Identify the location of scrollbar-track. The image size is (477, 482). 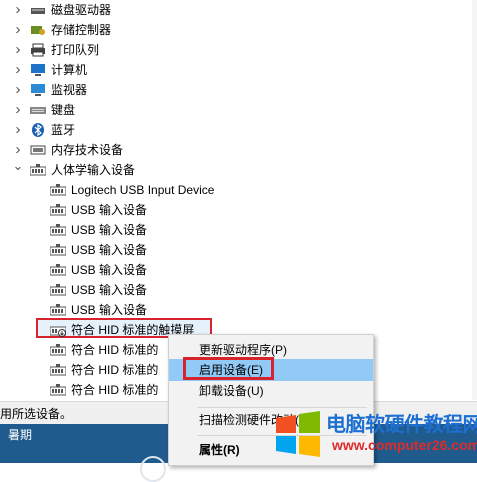
(474, 200).